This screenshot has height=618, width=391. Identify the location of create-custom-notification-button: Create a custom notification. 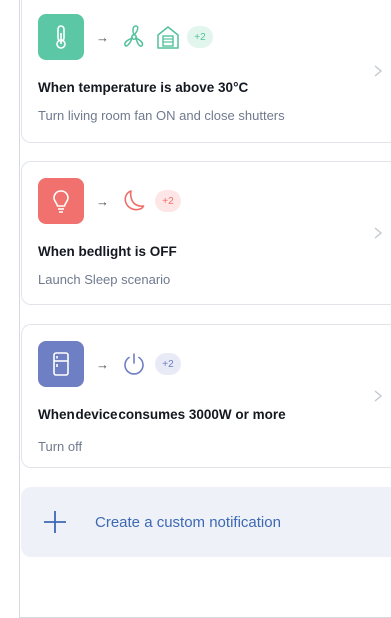
(206, 522).